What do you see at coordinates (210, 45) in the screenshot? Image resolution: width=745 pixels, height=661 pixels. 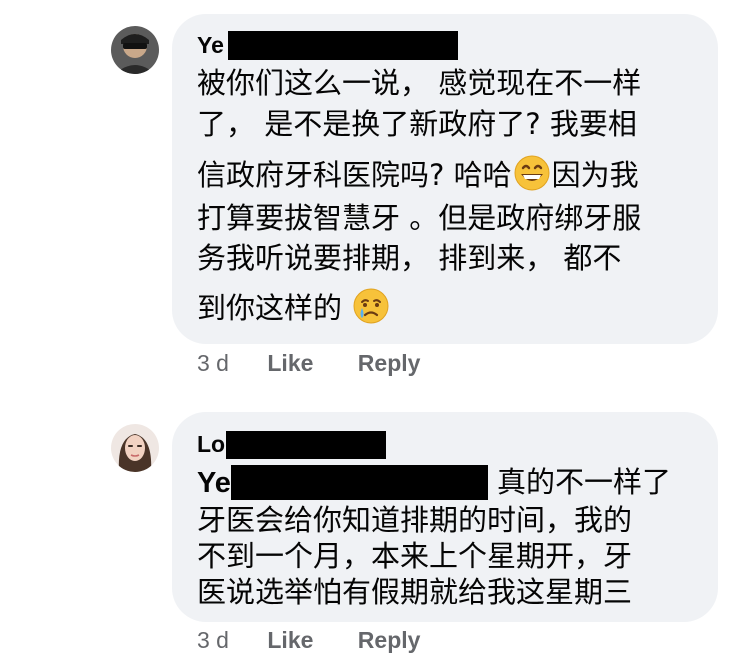 I see `comment-author: Ye` at bounding box center [210, 45].